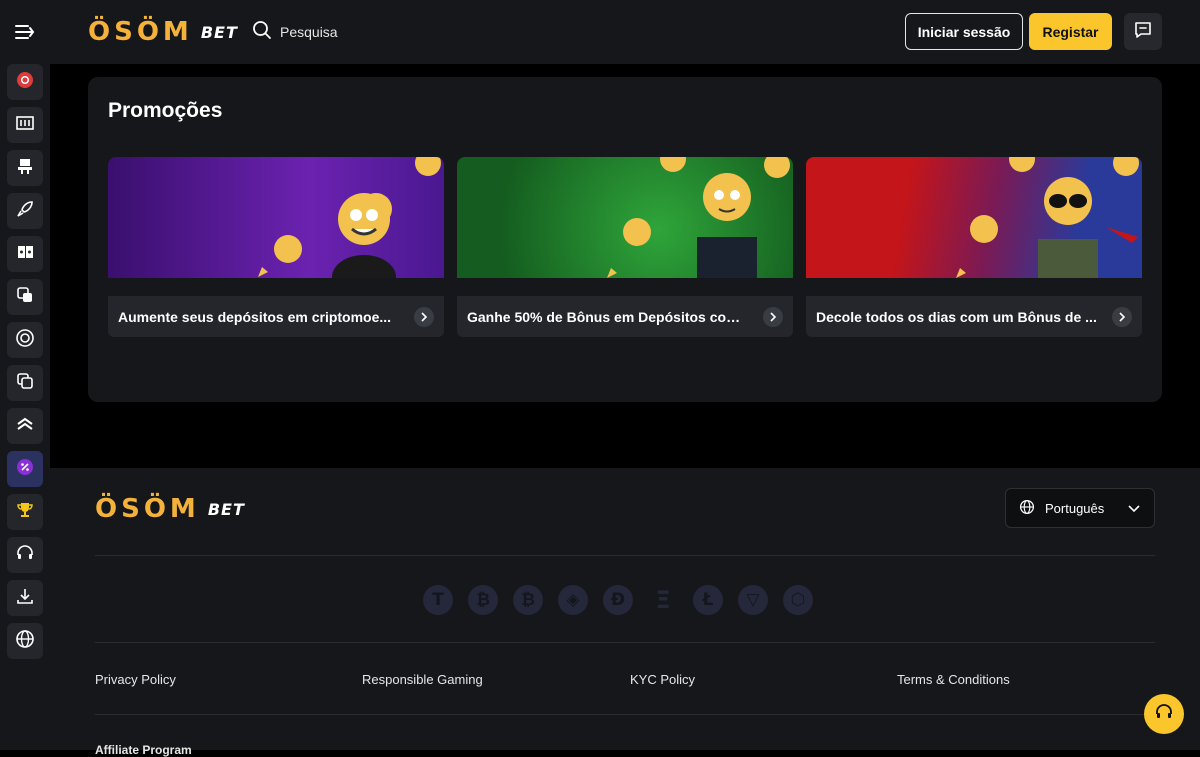 This screenshot has height=757, width=1200. I want to click on sidebar-item-download, so click(25, 598).